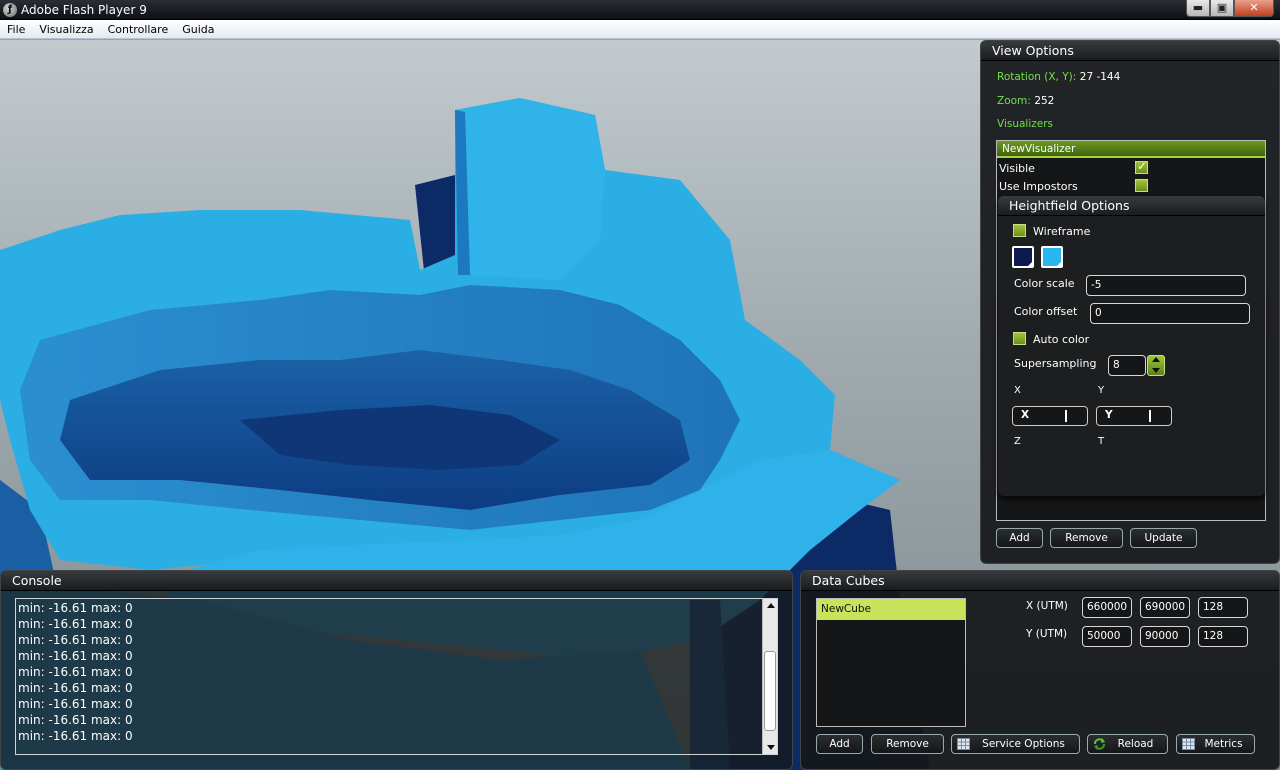 The height and width of the screenshot is (770, 1280). What do you see at coordinates (1135, 744) in the screenshot?
I see `reload-label: Reload` at bounding box center [1135, 744].